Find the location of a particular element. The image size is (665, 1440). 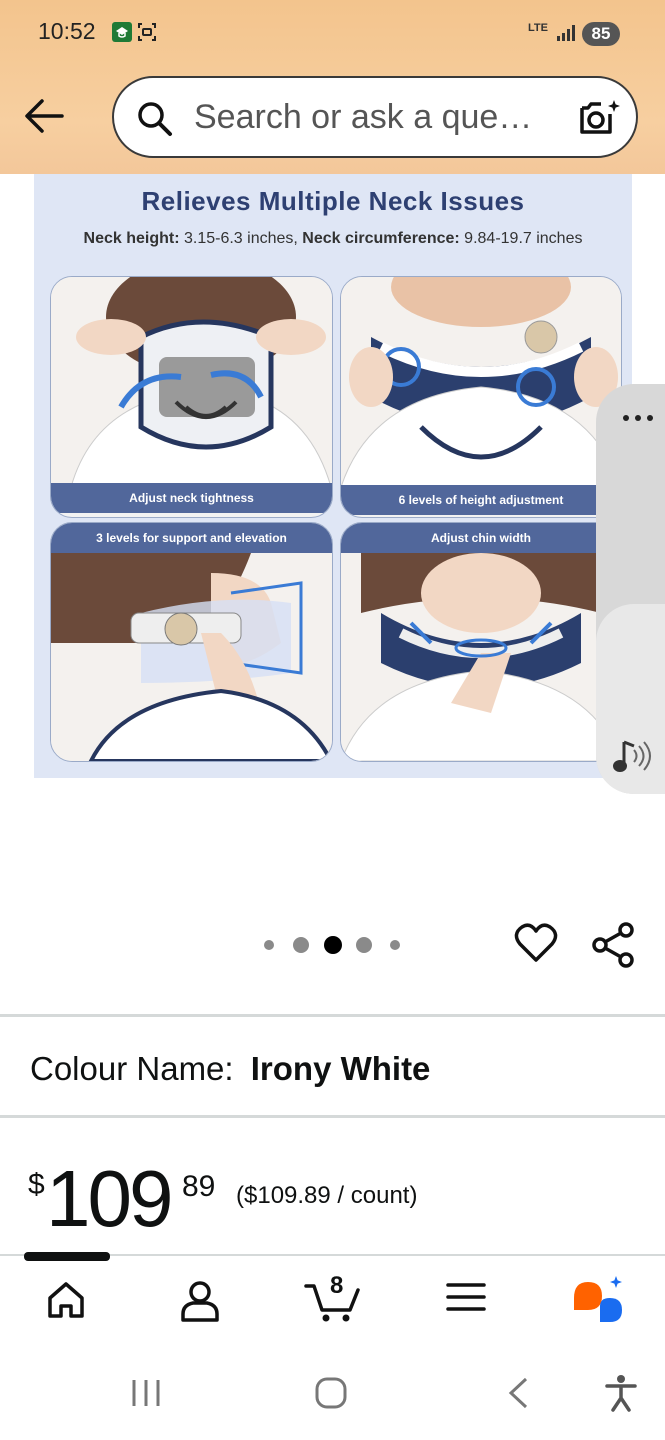

music-icon is located at coordinates (633, 758).